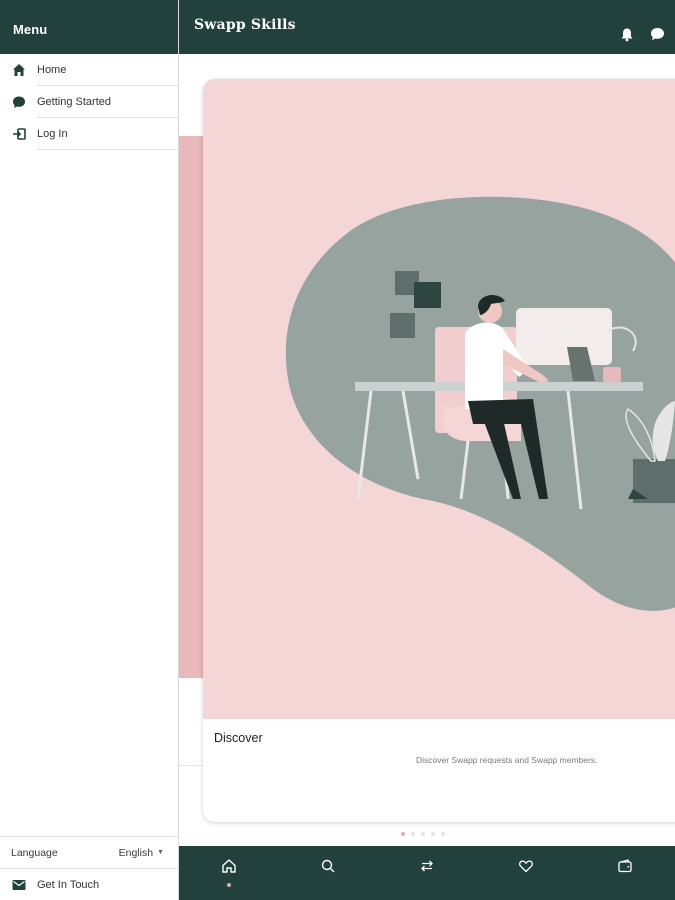 This screenshot has width=675, height=900. Describe the element at coordinates (89, 852) in the screenshot. I see `language-row: Language English ▼` at that location.